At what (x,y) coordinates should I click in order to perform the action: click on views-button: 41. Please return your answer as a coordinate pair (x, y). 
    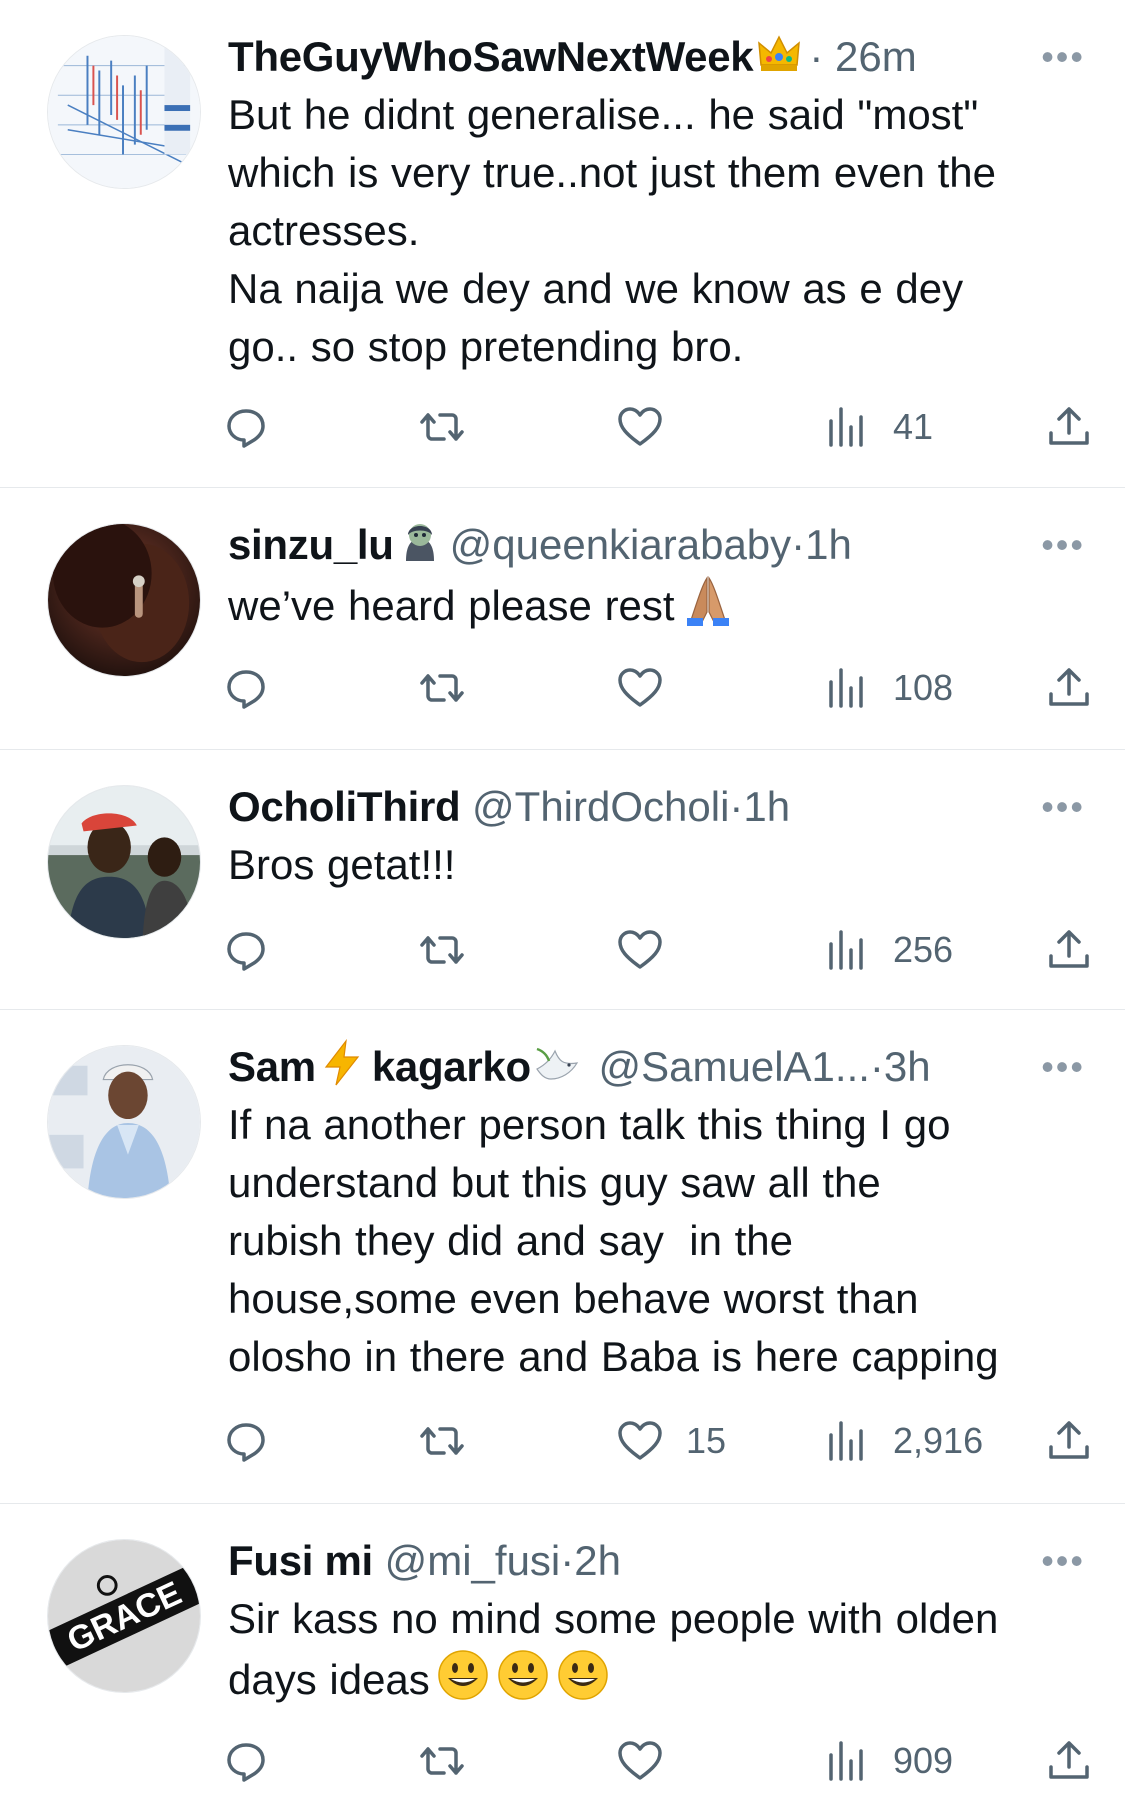
    Looking at the image, I should click on (878, 427).